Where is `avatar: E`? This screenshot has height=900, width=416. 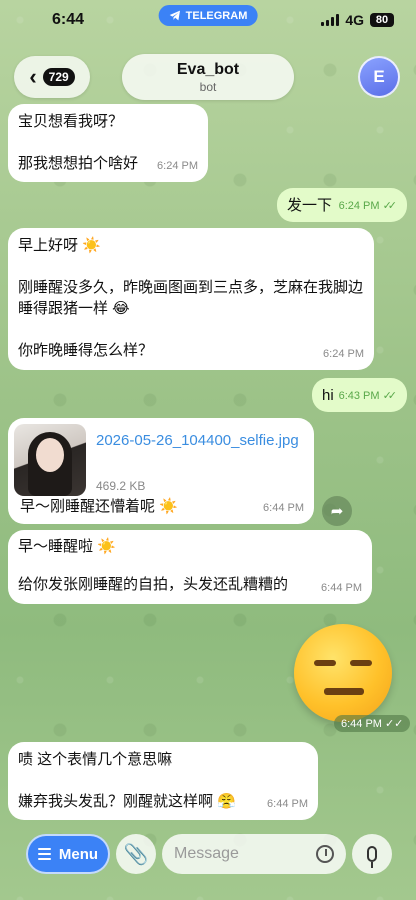
avatar: E is located at coordinates (379, 77).